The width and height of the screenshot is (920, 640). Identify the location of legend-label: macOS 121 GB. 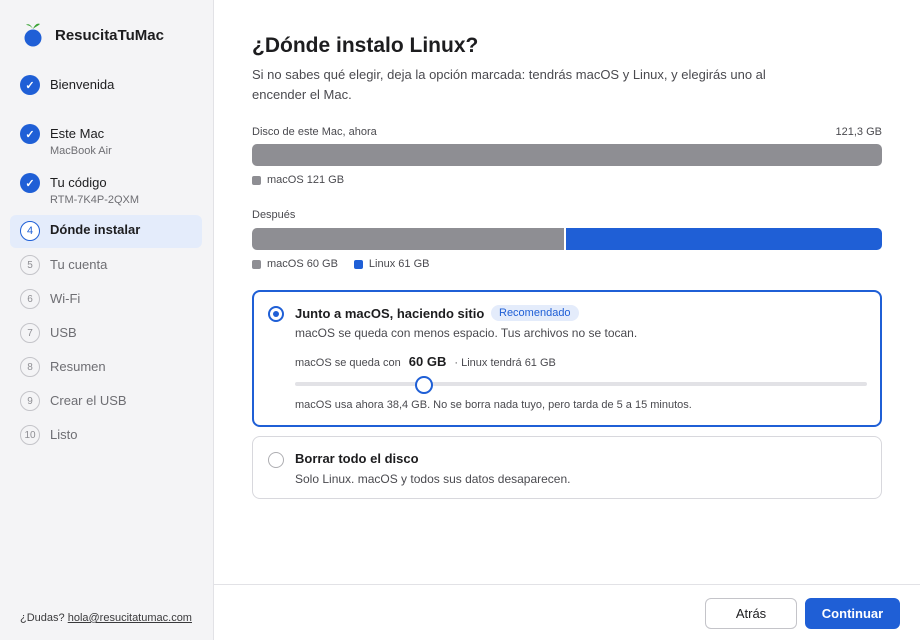
(306, 180).